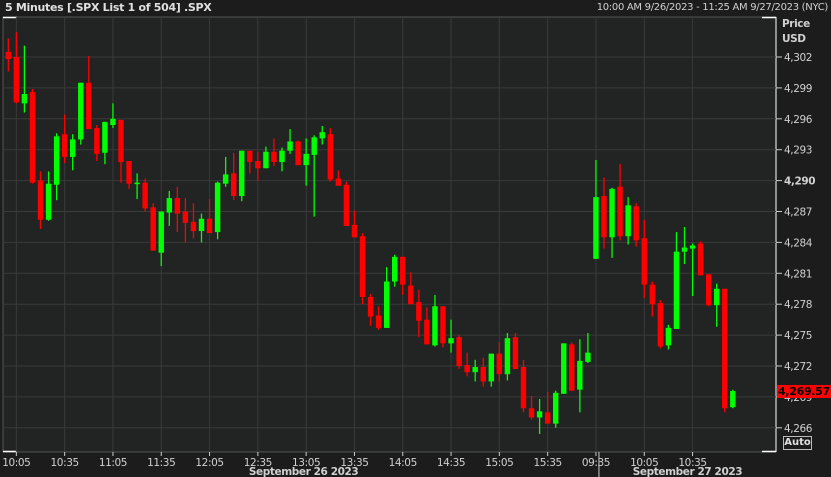 Image resolution: width=831 pixels, height=477 pixels. I want to click on y-tick-label: 4,302, so click(798, 58).